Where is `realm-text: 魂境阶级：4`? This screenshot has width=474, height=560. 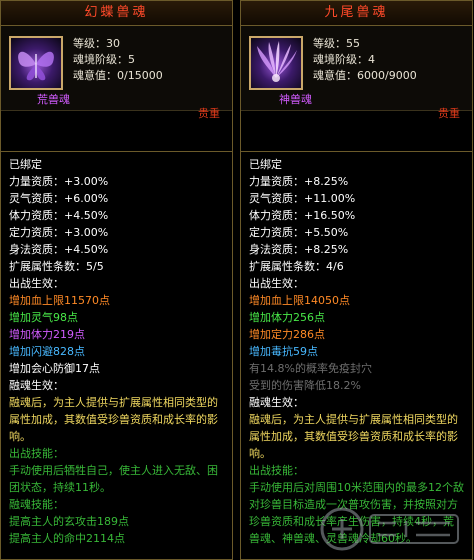 realm-text: 魂境阶级：4 is located at coordinates (344, 59).